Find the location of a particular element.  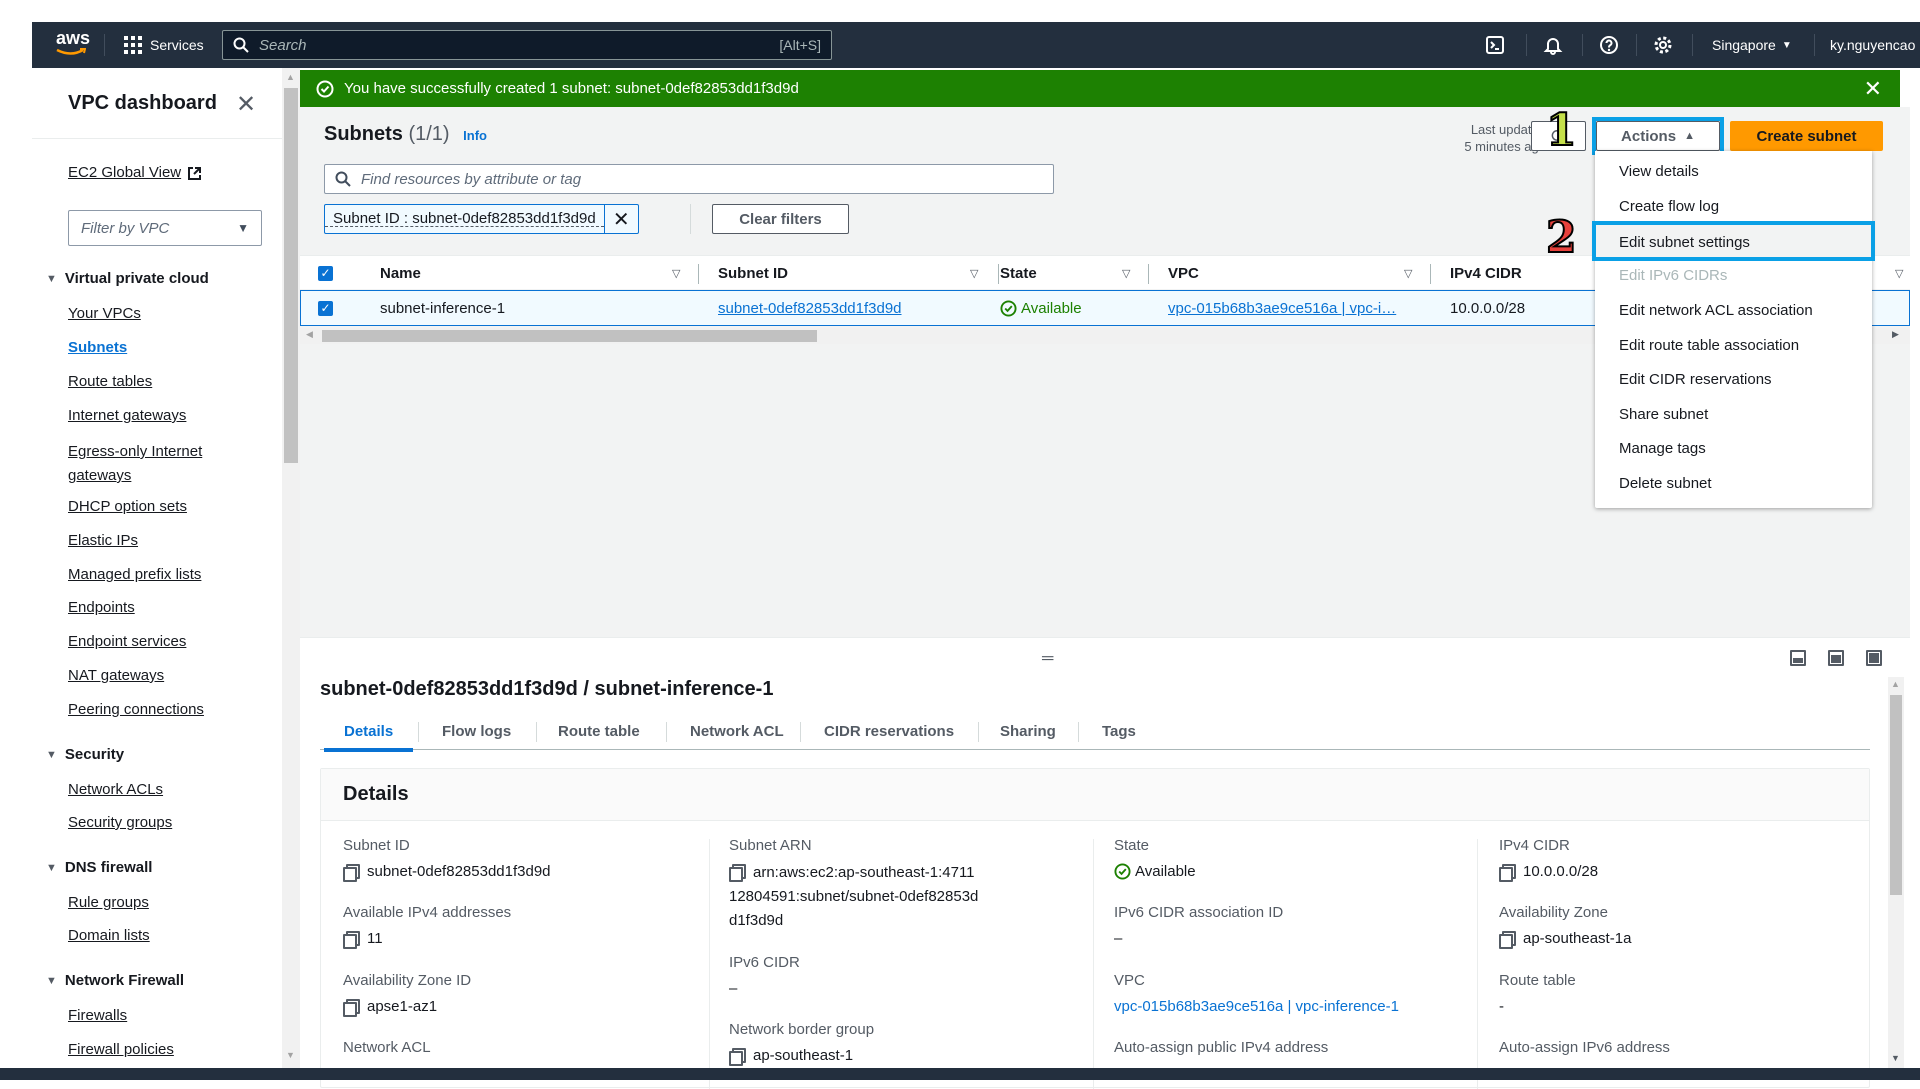

help-button is located at coordinates (1609, 45).